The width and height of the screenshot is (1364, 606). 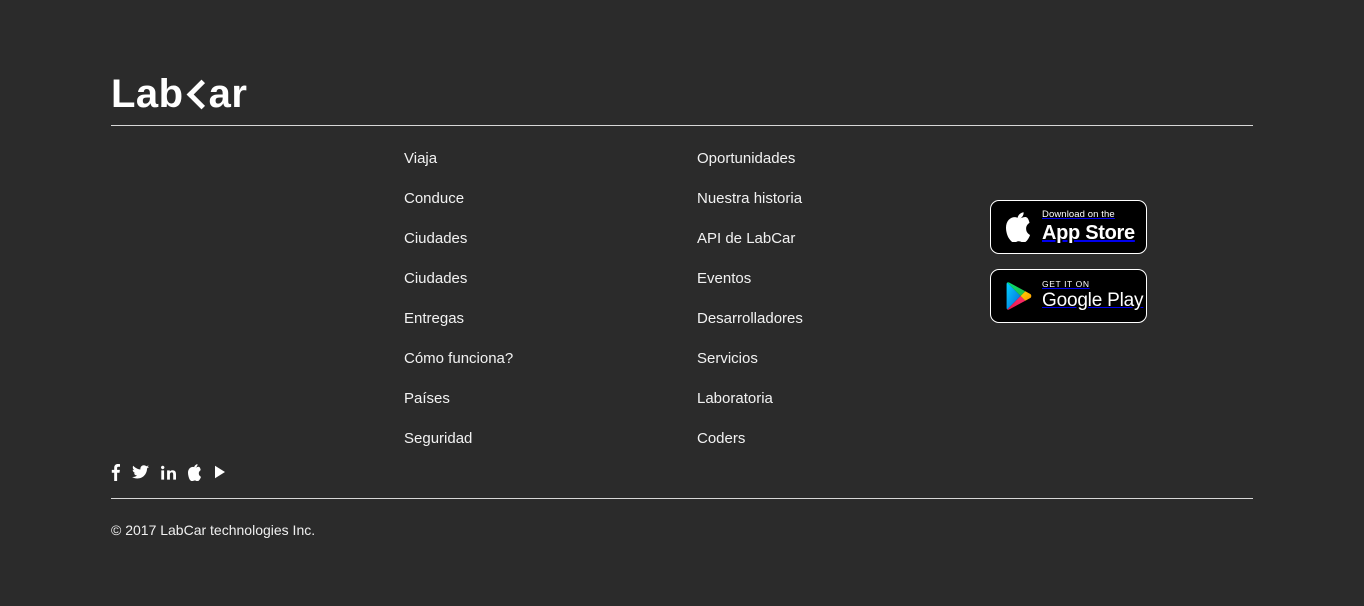 I want to click on footer-link-eventos: Eventos, so click(x=750, y=288).